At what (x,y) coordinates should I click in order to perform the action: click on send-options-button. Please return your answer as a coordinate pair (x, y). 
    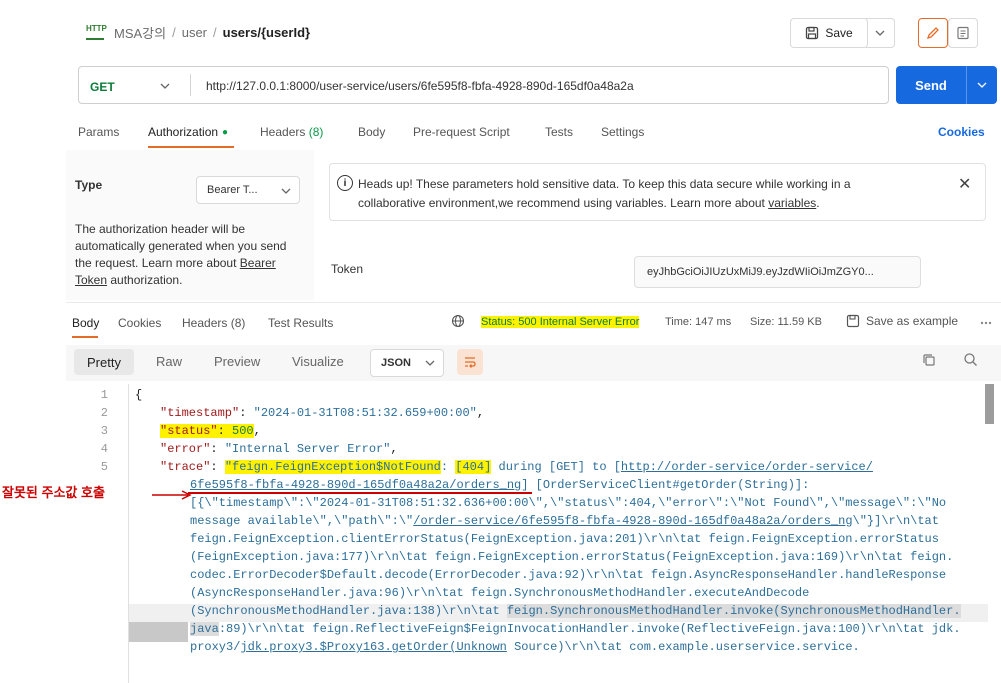
    Looking at the image, I should click on (981, 85).